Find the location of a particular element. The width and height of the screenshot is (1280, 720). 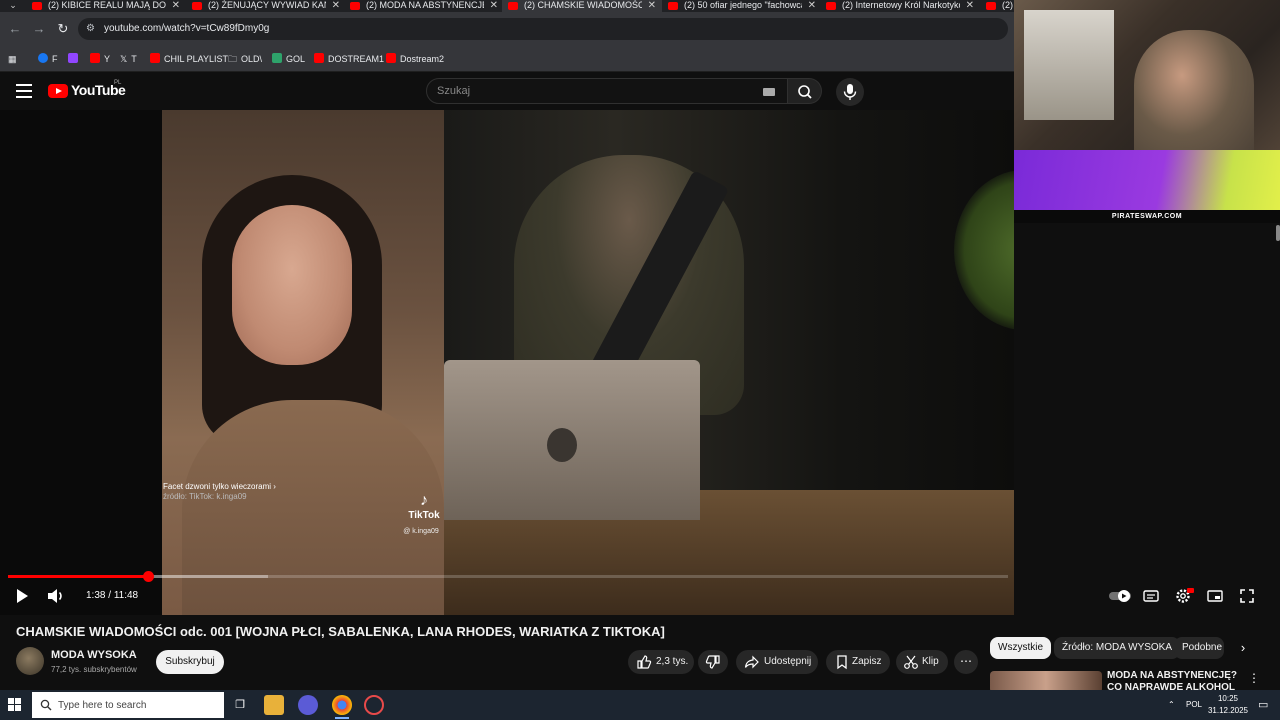

video-source-text: źródło: TikTok: k.inga09 is located at coordinates (205, 496).